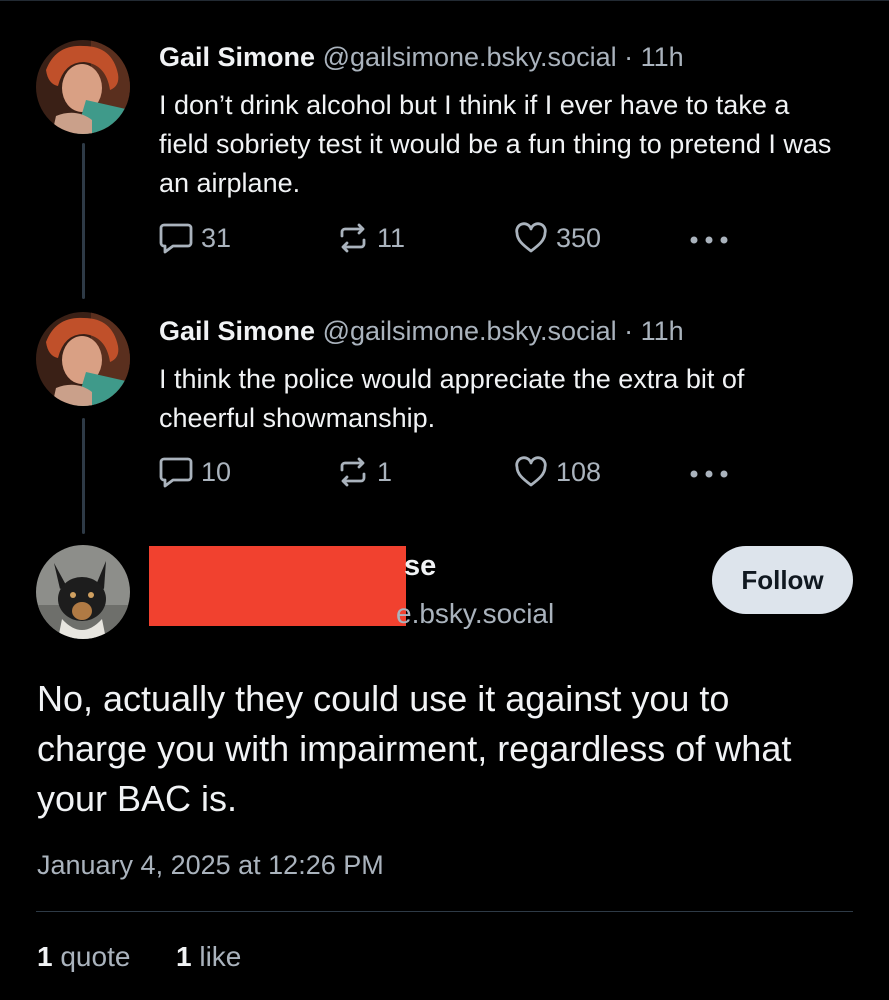  I want to click on reply-count: 10, so click(216, 471).